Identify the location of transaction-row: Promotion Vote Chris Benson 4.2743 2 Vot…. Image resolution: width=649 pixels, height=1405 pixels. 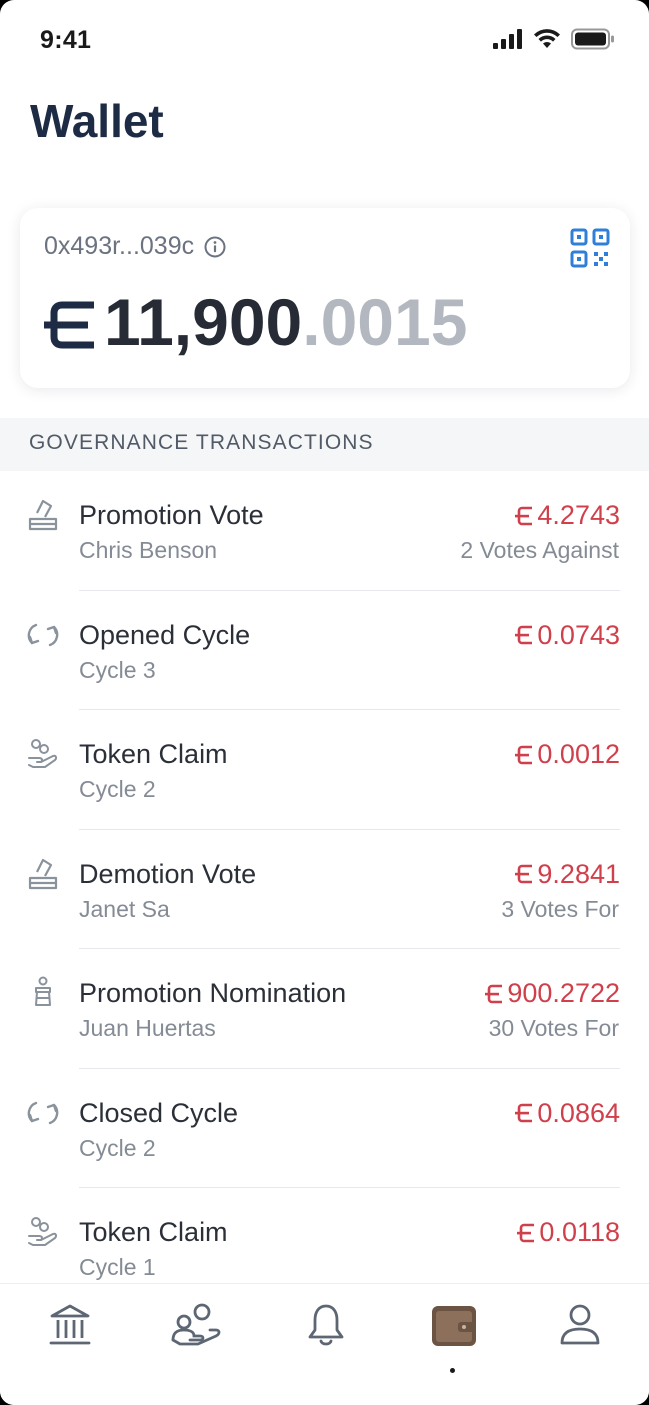
(324, 531).